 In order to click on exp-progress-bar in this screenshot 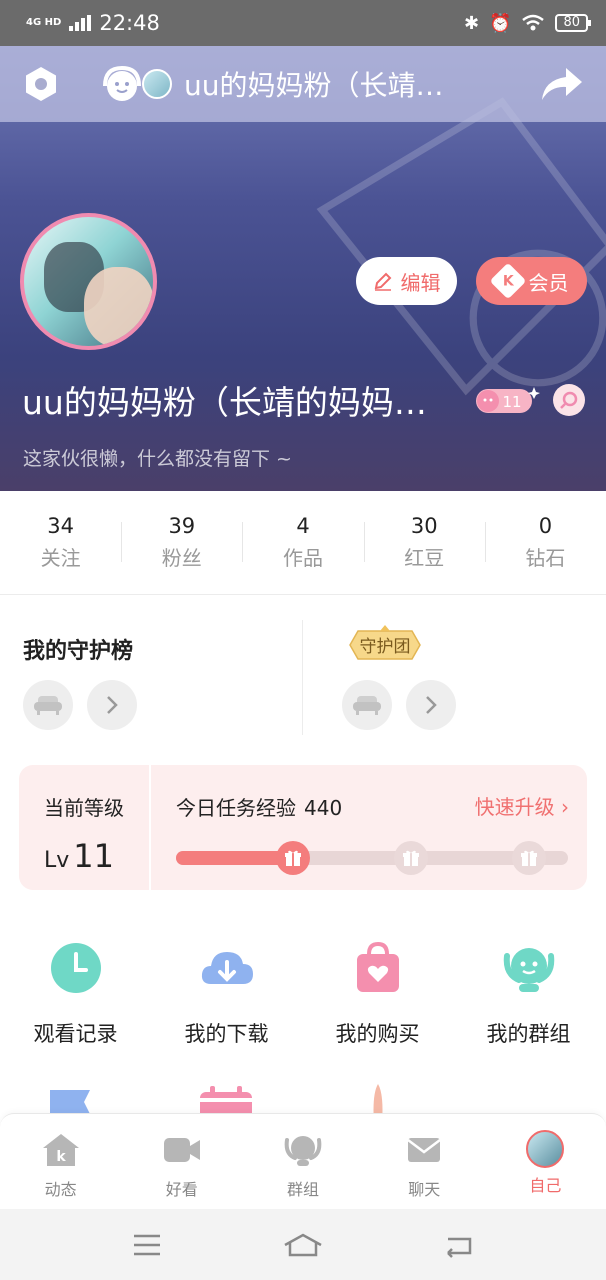, I will do `click(372, 858)`.